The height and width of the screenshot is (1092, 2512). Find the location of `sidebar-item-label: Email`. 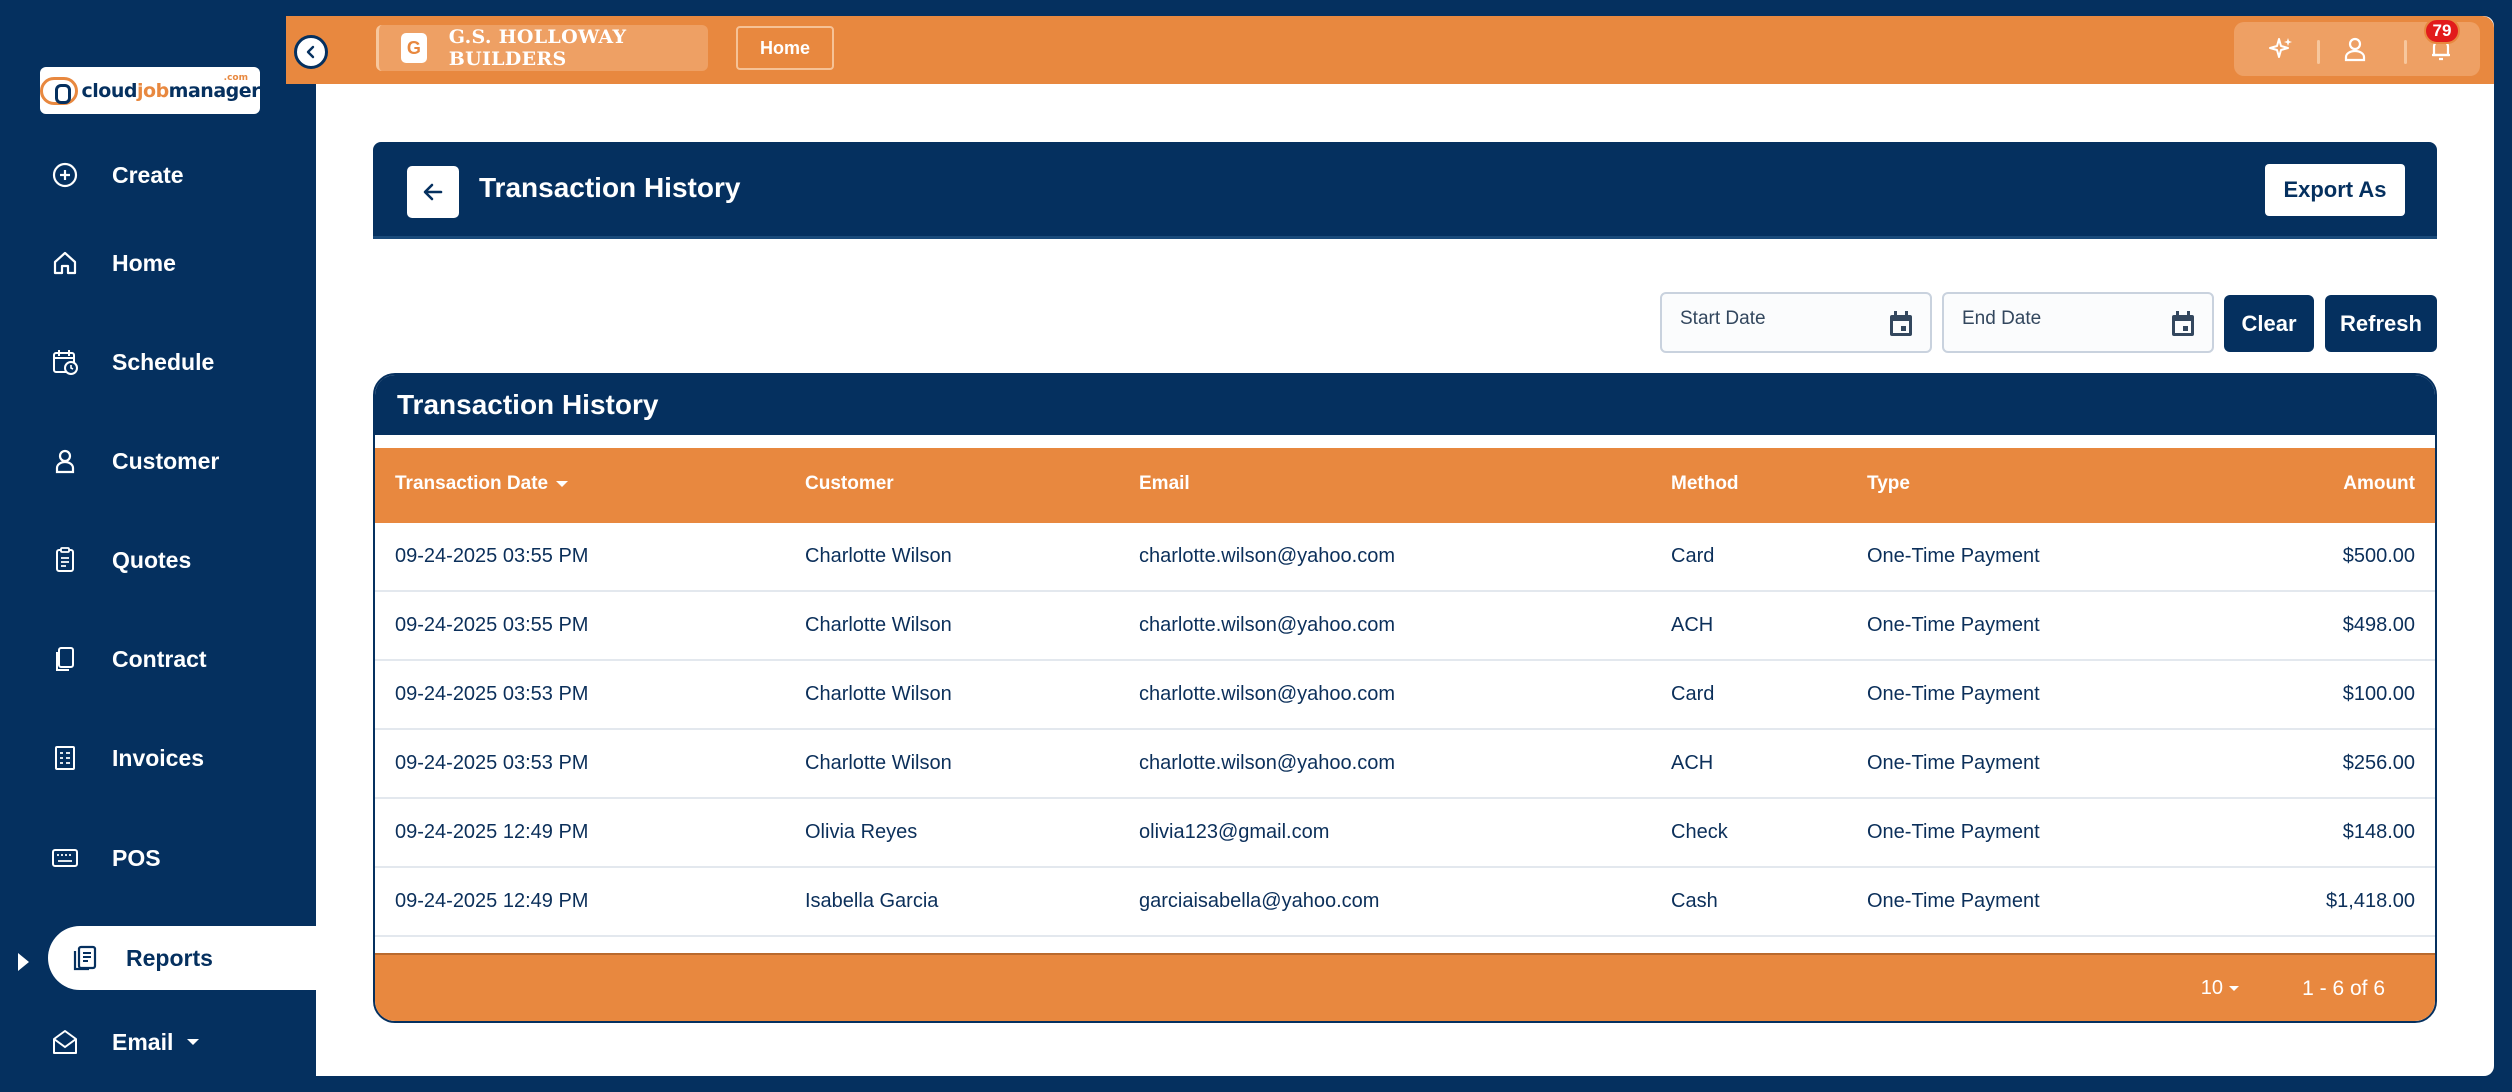

sidebar-item-label: Email is located at coordinates (143, 1041).